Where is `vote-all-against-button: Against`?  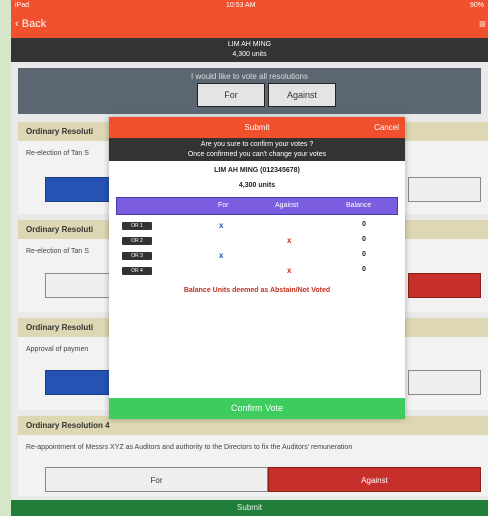 vote-all-against-button: Against is located at coordinates (302, 95).